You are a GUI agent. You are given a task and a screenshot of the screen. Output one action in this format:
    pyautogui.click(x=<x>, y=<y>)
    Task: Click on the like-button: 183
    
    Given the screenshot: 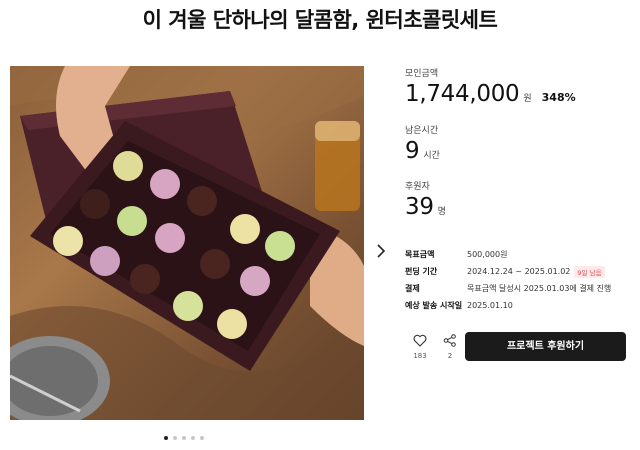 What is the action you would take?
    pyautogui.click(x=420, y=346)
    